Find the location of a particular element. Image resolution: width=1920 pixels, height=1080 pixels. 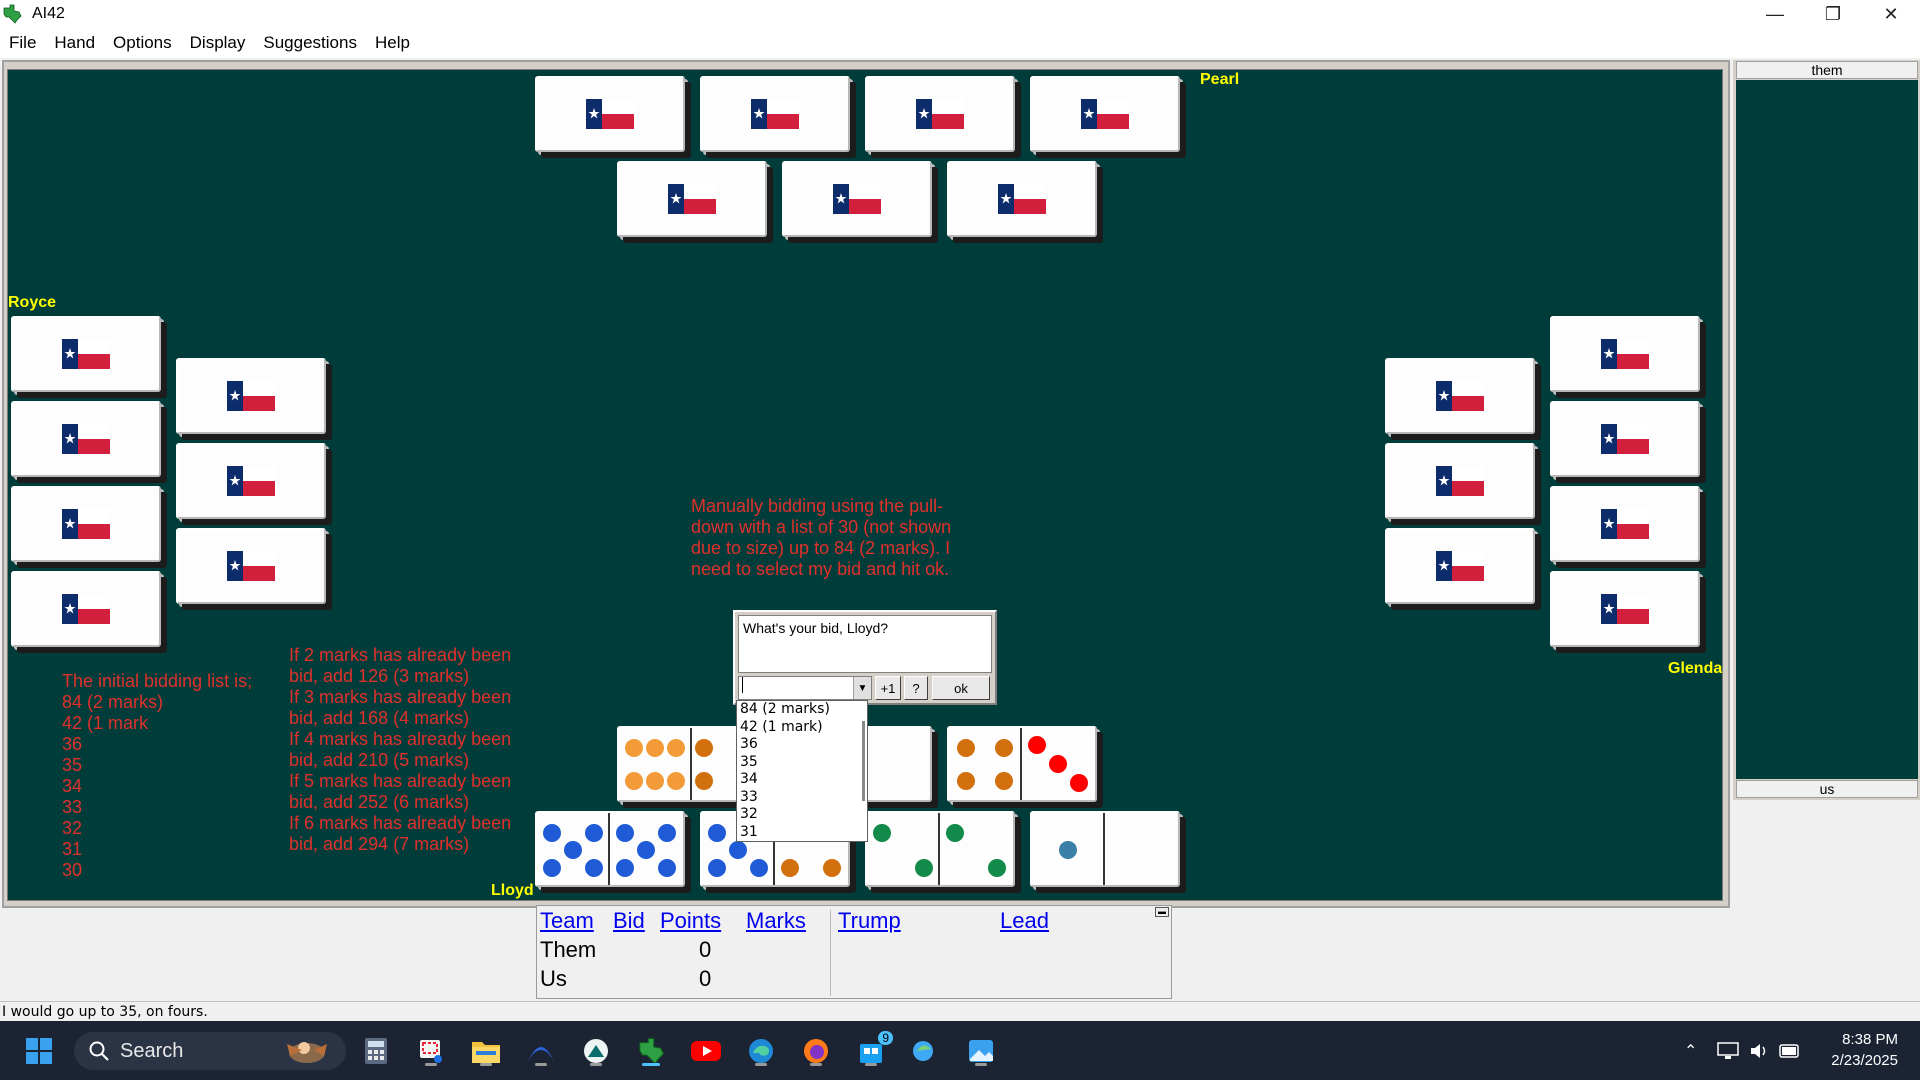

bid-option: 33 is located at coordinates (802, 798).